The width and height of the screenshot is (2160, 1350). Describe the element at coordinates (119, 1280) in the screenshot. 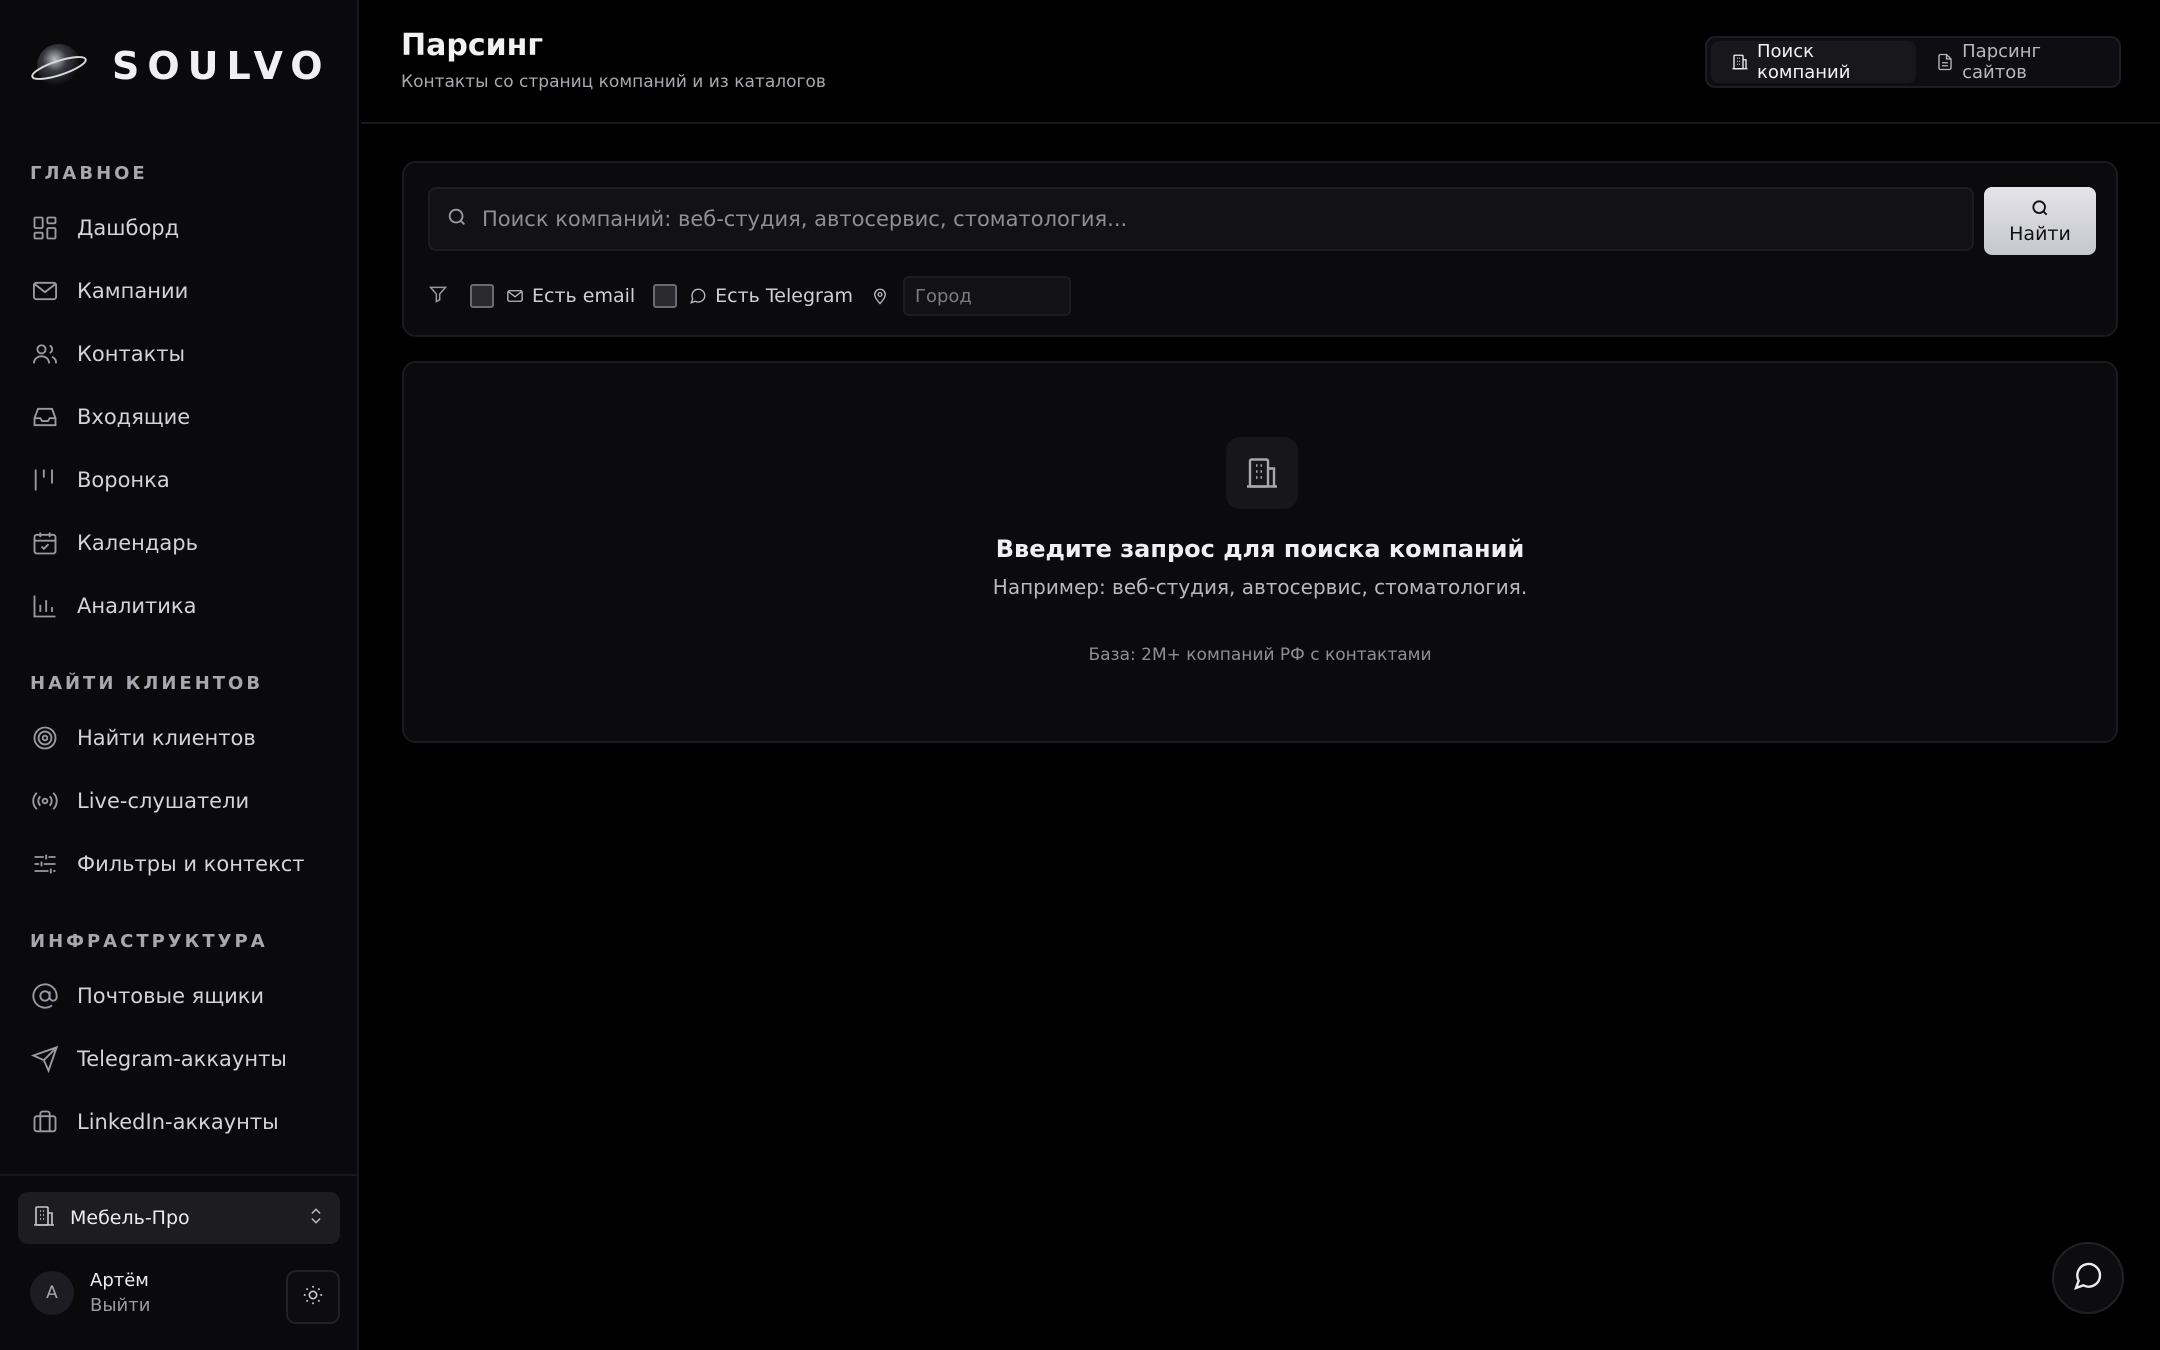

I see `user-name: Артём` at that location.